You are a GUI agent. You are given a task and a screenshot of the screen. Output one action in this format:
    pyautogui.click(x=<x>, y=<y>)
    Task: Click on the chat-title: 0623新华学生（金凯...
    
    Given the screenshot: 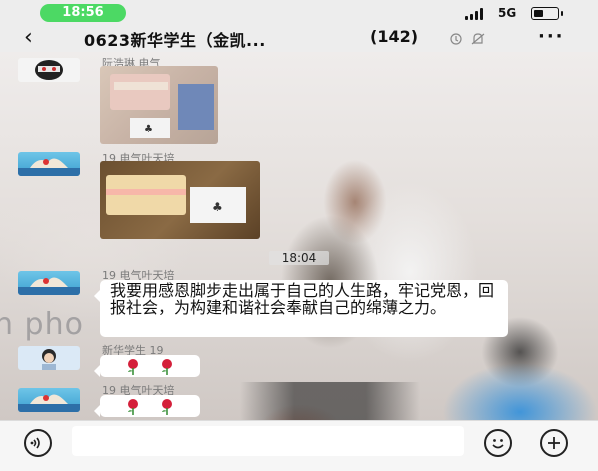 What is the action you would take?
    pyautogui.click(x=175, y=39)
    